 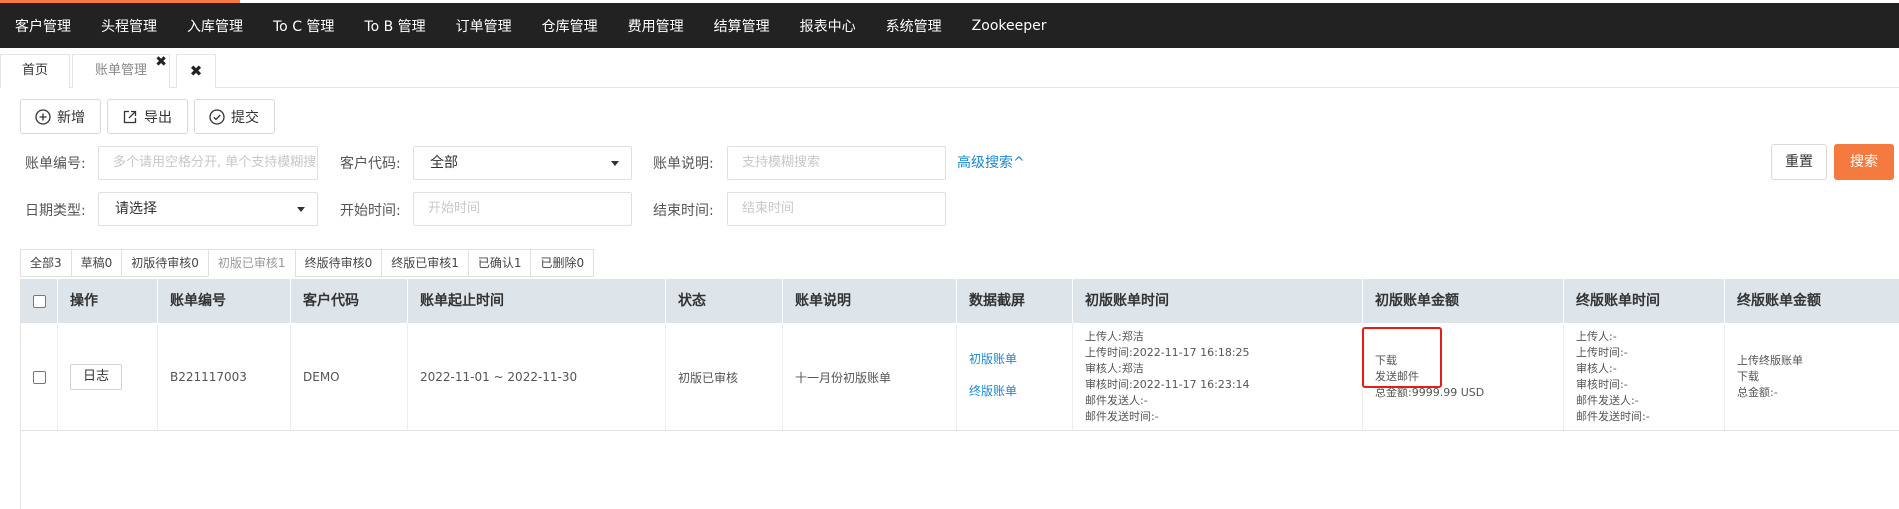 What do you see at coordinates (1402, 357) in the screenshot?
I see `highlight-box` at bounding box center [1402, 357].